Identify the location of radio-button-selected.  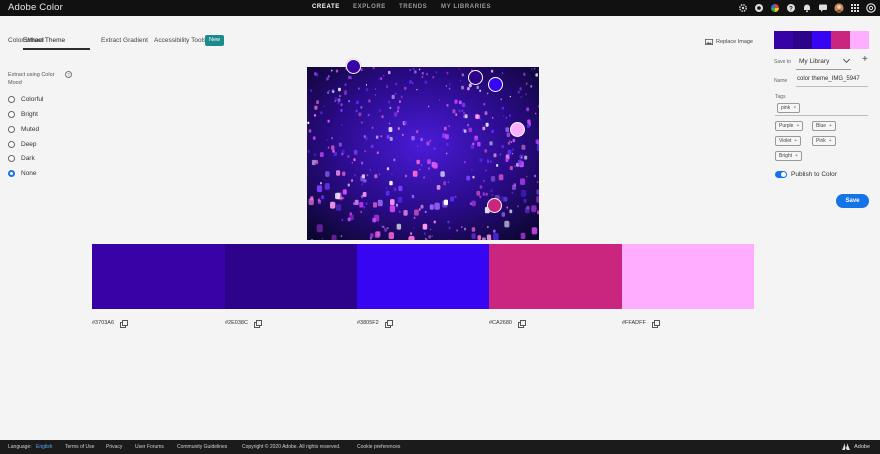
(11, 173).